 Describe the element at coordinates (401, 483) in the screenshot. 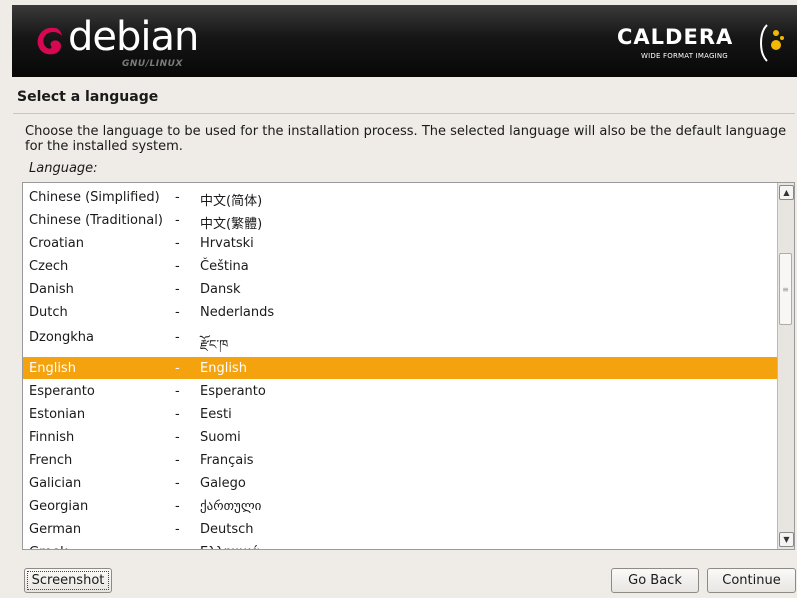

I see `list-item: Galician - Galego` at that location.